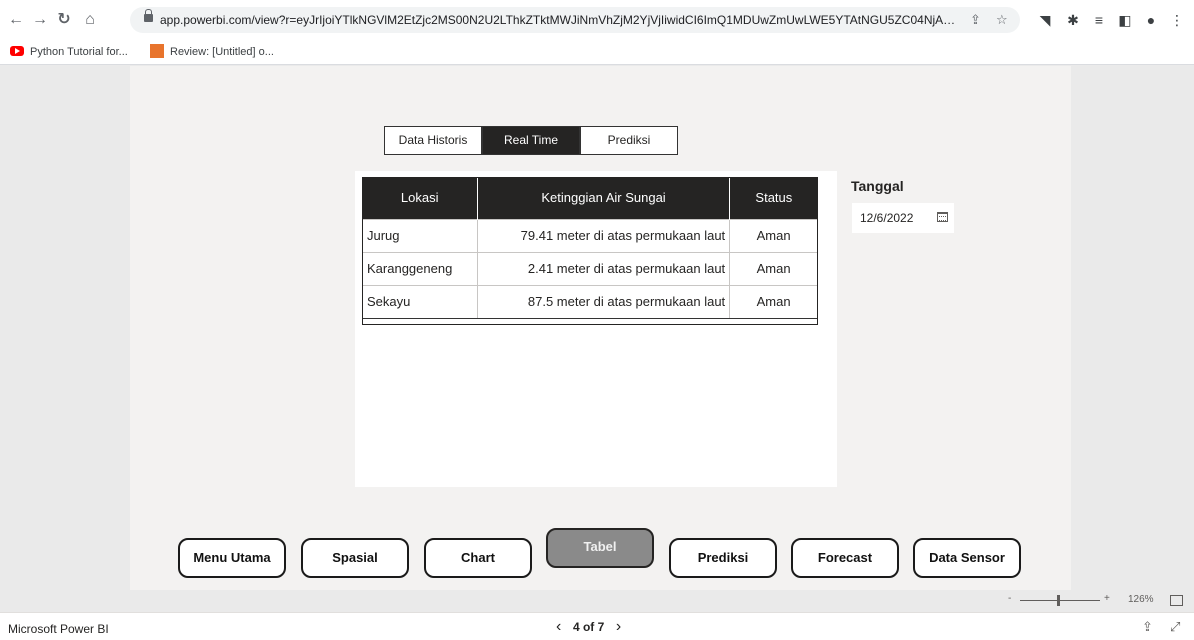 The width and height of the screenshot is (1194, 640). What do you see at coordinates (420, 268) in the screenshot?
I see `cell-lokasi: Karanggeneng` at bounding box center [420, 268].